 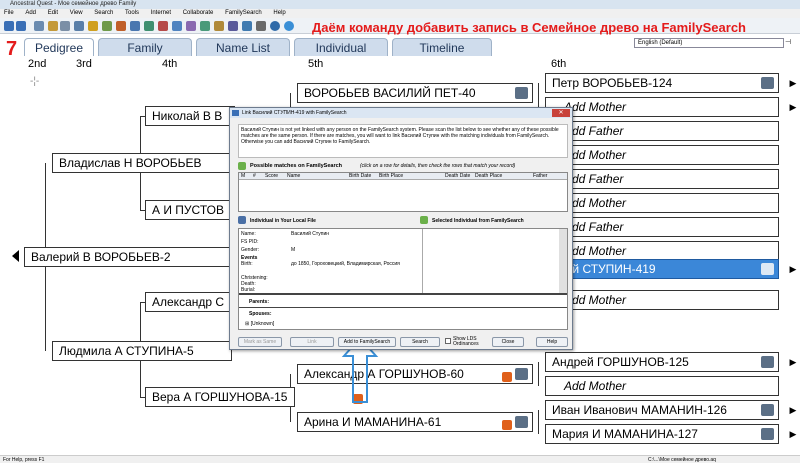 What do you see at coordinates (662, 362) in the screenshot?
I see `person-gen6-11: Андрей ГОРШУНОВ-125` at bounding box center [662, 362].